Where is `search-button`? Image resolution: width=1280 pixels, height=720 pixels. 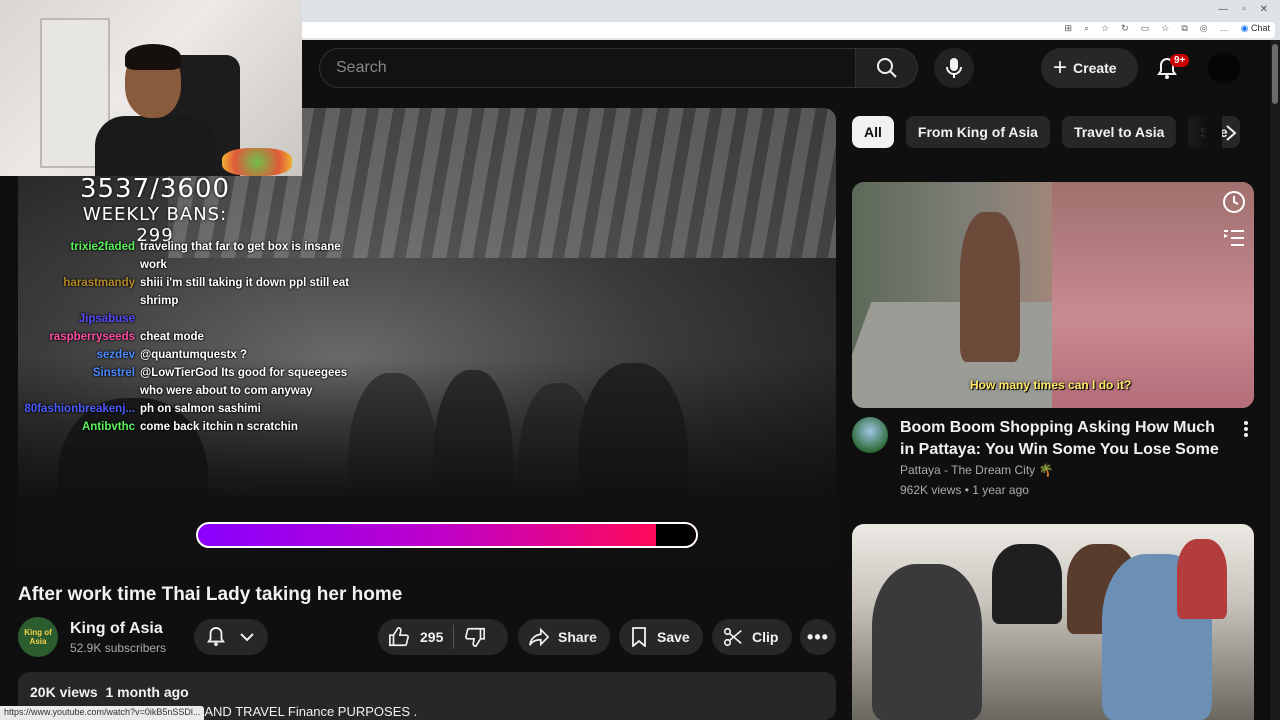
search-button is located at coordinates (886, 68).